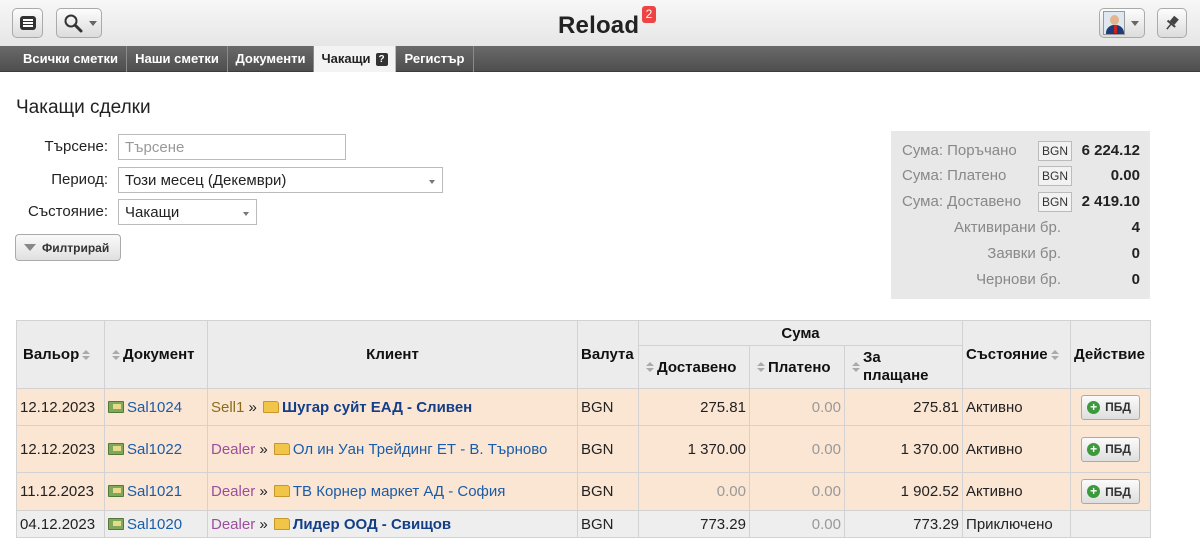 This screenshot has width=1200, height=554. I want to click on header-state: Състояние, so click(1017, 354).